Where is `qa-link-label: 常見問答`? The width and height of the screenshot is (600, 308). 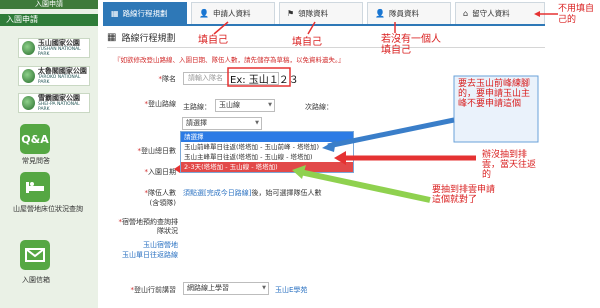
qa-link-label: 常見問答 is located at coordinates (36, 161).